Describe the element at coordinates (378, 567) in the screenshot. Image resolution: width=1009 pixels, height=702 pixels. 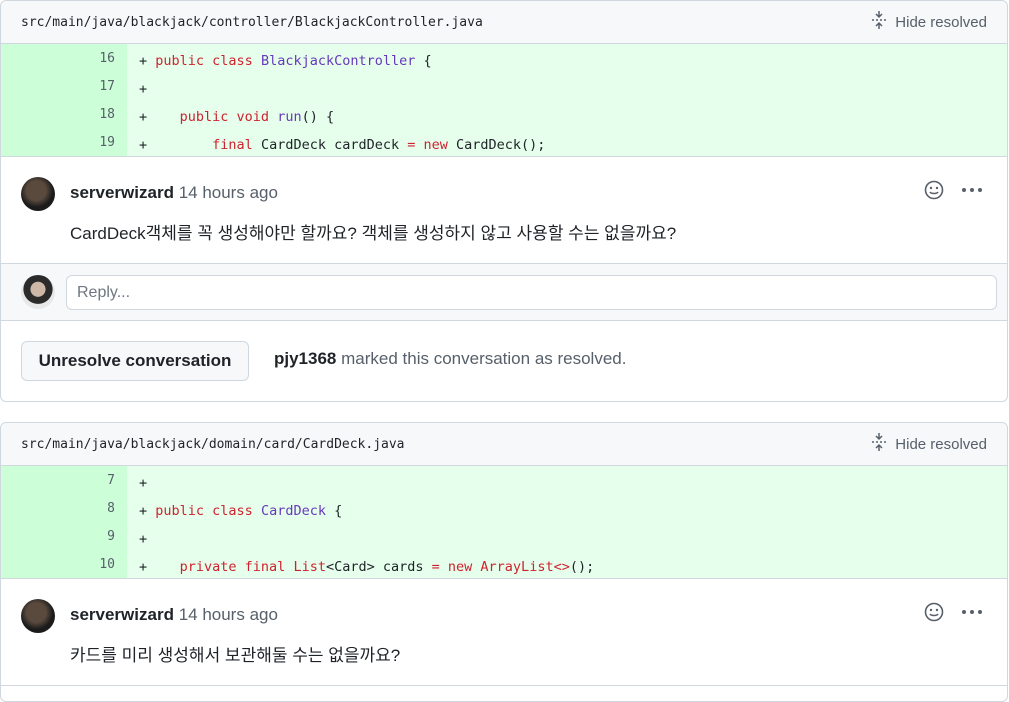
I see `code-token: <Card> cards` at that location.